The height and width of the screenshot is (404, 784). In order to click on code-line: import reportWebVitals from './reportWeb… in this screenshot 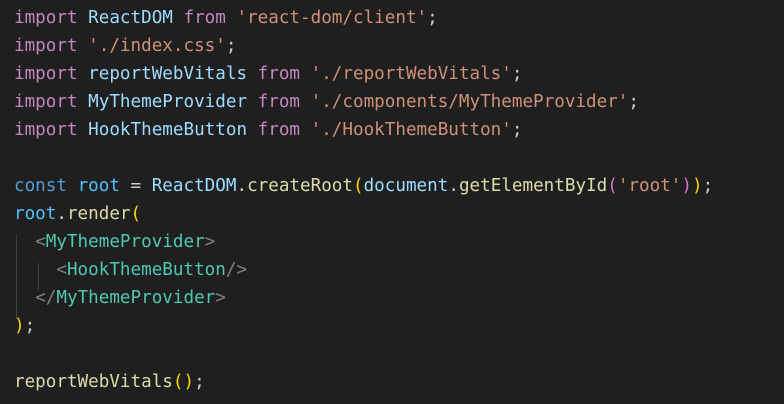, I will do `click(268, 74)`.